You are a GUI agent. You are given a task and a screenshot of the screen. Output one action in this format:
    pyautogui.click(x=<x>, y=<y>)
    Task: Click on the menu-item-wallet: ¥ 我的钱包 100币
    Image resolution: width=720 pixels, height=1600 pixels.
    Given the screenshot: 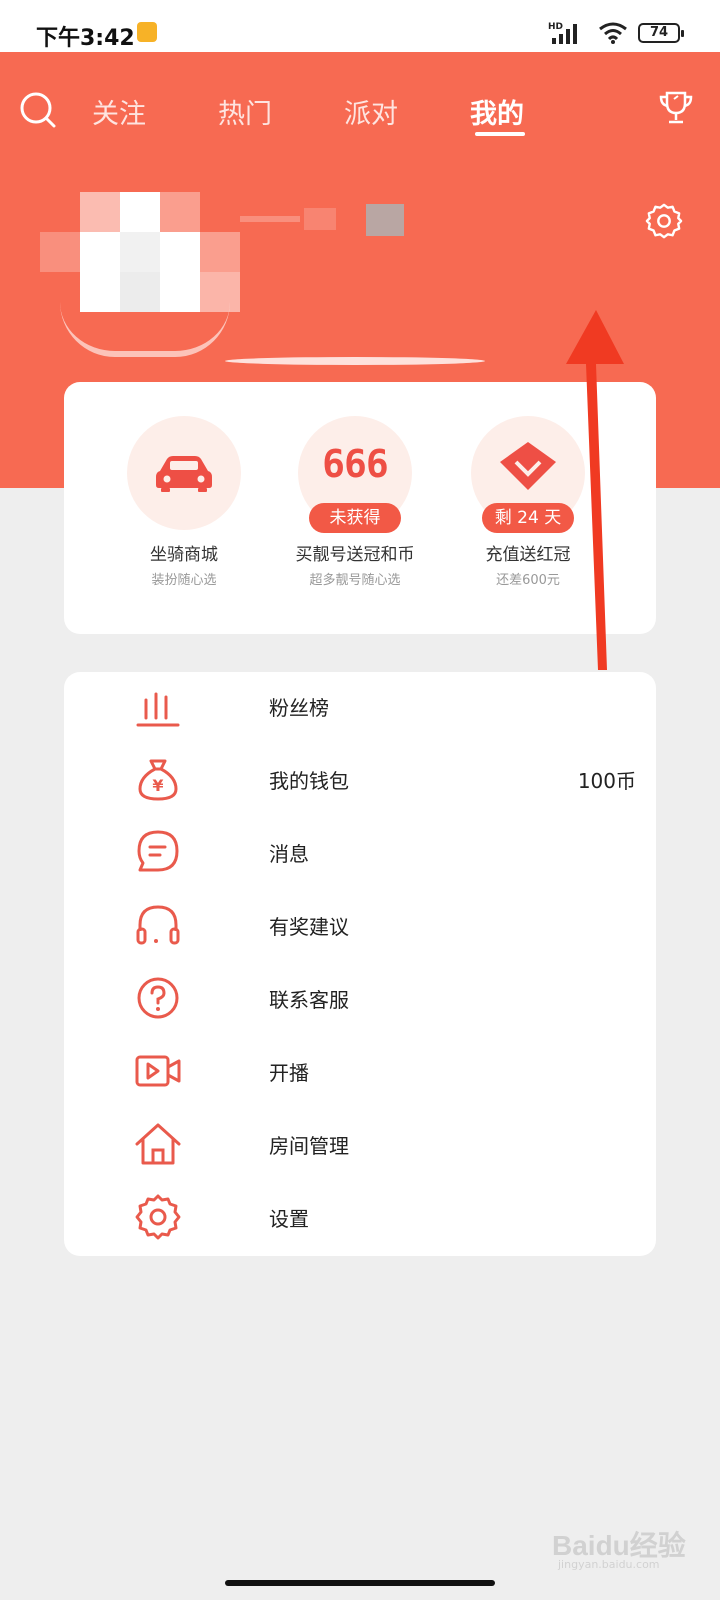 What is the action you would take?
    pyautogui.click(x=360, y=781)
    